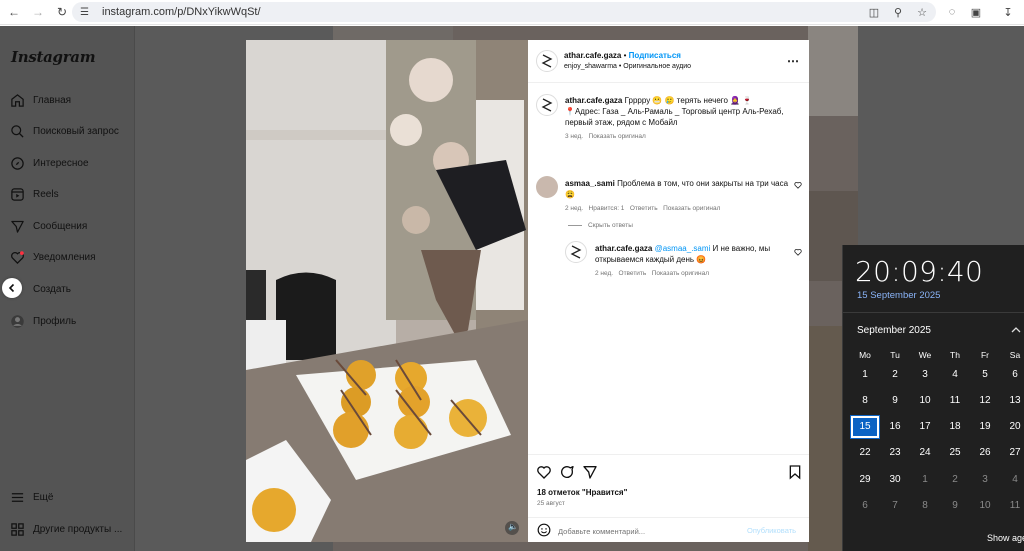 This screenshot has height=551, width=1024. Describe the element at coordinates (865, 480) in the screenshot. I see `calendar-day: 29` at that location.